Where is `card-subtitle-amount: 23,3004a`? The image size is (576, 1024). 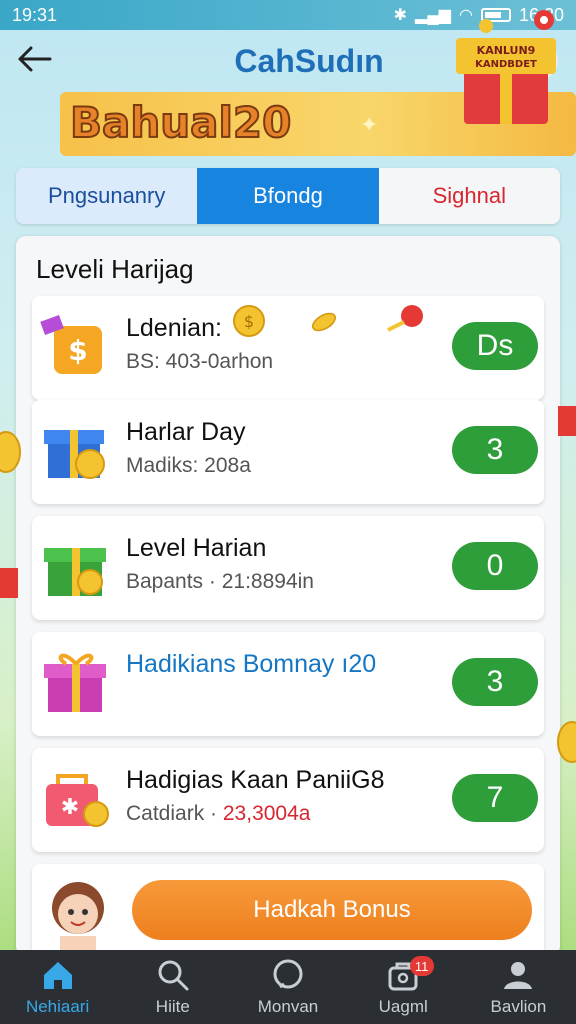
card-subtitle-amount: 23,3004a is located at coordinates (266, 813).